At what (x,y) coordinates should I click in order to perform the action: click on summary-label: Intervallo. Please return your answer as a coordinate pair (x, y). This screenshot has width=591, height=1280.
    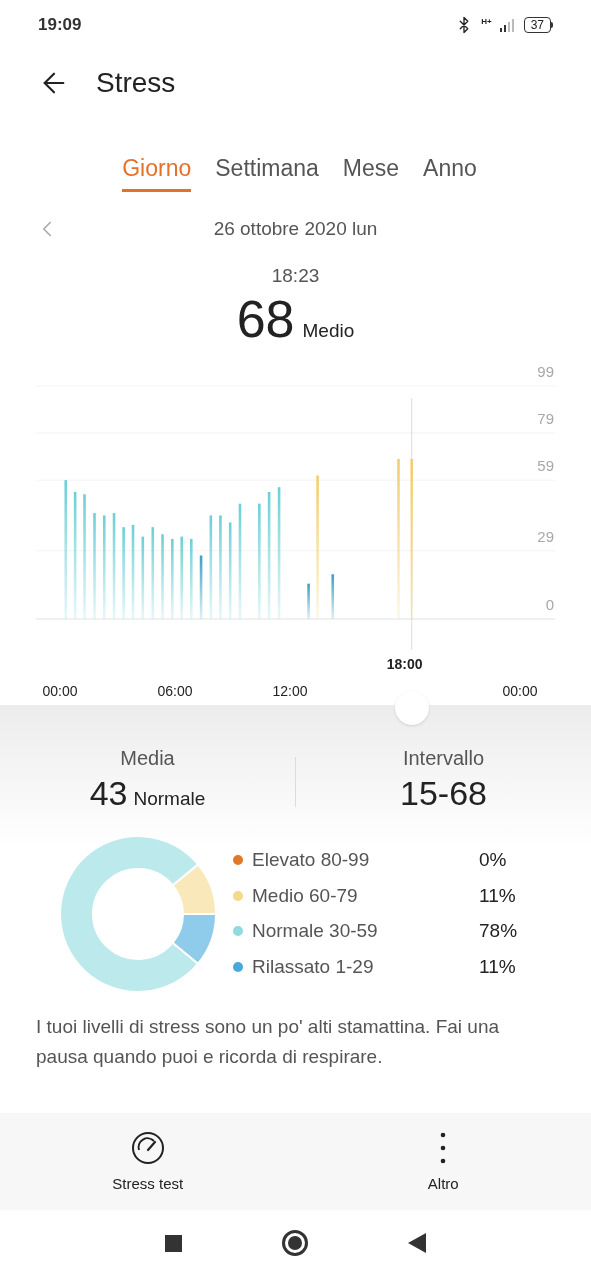
    Looking at the image, I should click on (443, 758).